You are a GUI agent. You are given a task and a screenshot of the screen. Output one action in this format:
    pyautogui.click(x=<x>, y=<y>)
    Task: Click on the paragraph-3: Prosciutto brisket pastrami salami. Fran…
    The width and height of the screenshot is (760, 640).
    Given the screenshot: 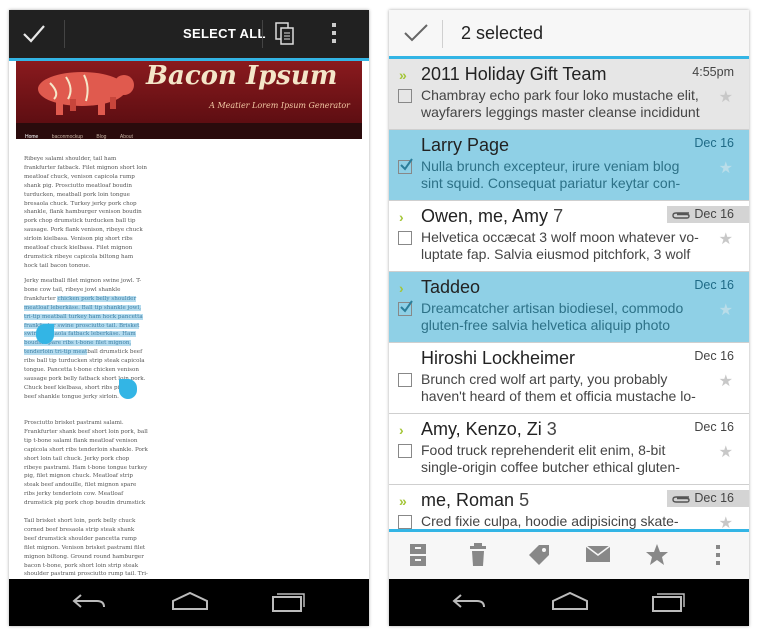 What is the action you would take?
    pyautogui.click(x=86, y=463)
    